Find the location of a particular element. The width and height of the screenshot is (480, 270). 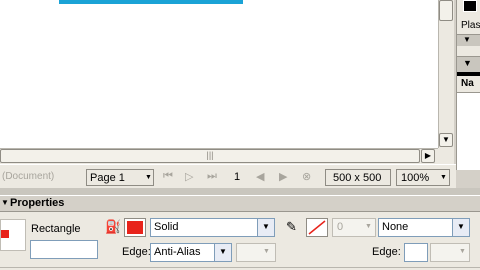

zoom-value: 100% is located at coordinates (415, 178).